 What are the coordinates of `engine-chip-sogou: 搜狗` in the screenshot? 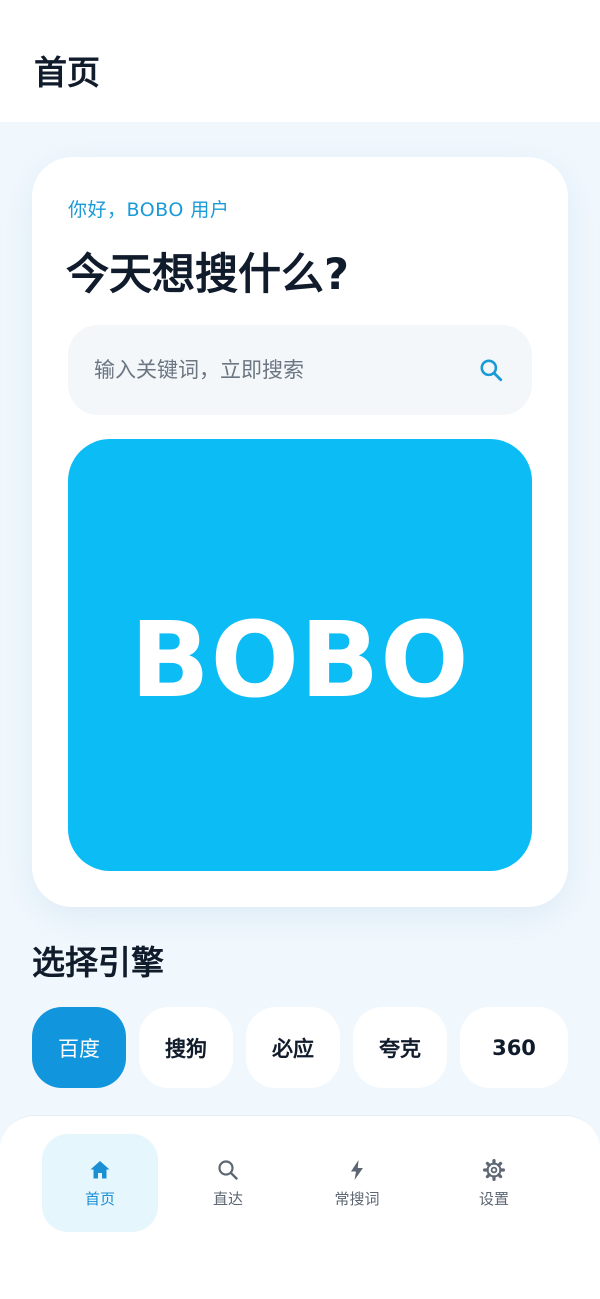 It's located at (186, 1047).